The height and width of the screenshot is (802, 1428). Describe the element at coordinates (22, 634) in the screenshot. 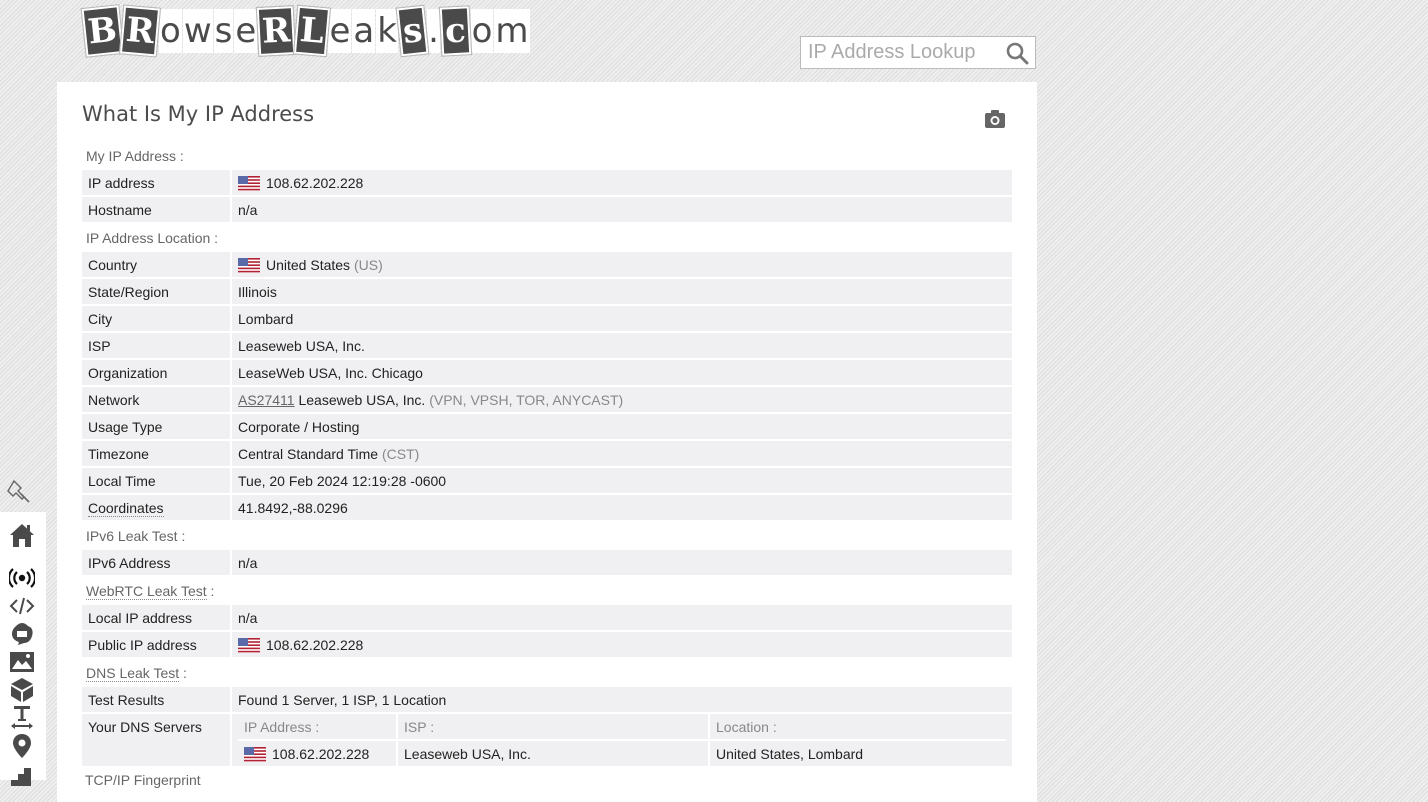

I see `canvas-fingerprint-icon` at that location.